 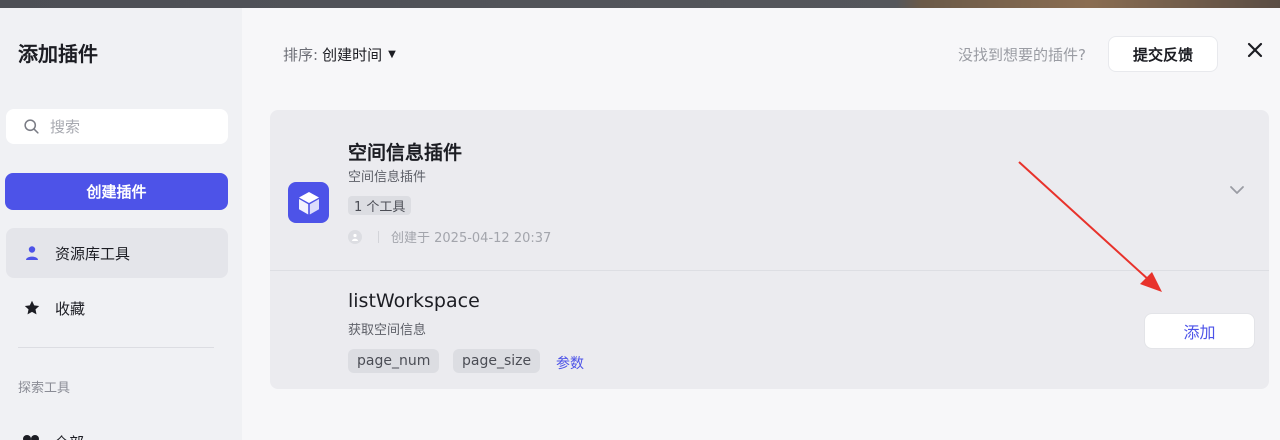 What do you see at coordinates (392, 54) in the screenshot?
I see `caret-down-icon: ▼` at bounding box center [392, 54].